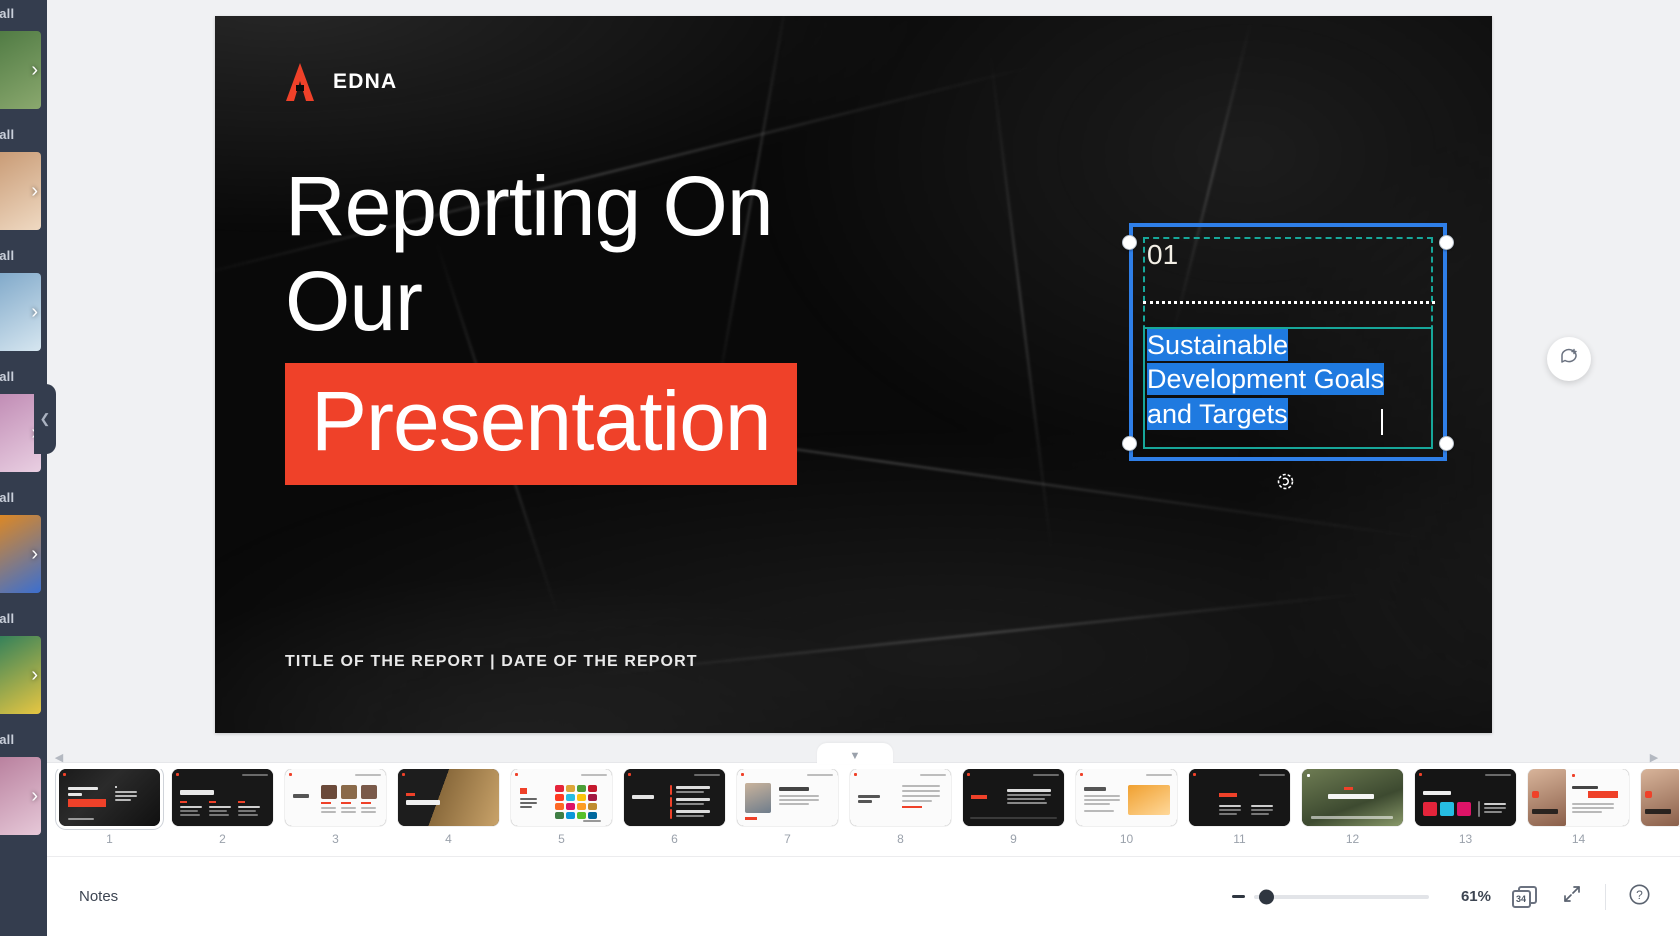 The image size is (1680, 936). What do you see at coordinates (1569, 359) in the screenshot?
I see `add-comment-button` at bounding box center [1569, 359].